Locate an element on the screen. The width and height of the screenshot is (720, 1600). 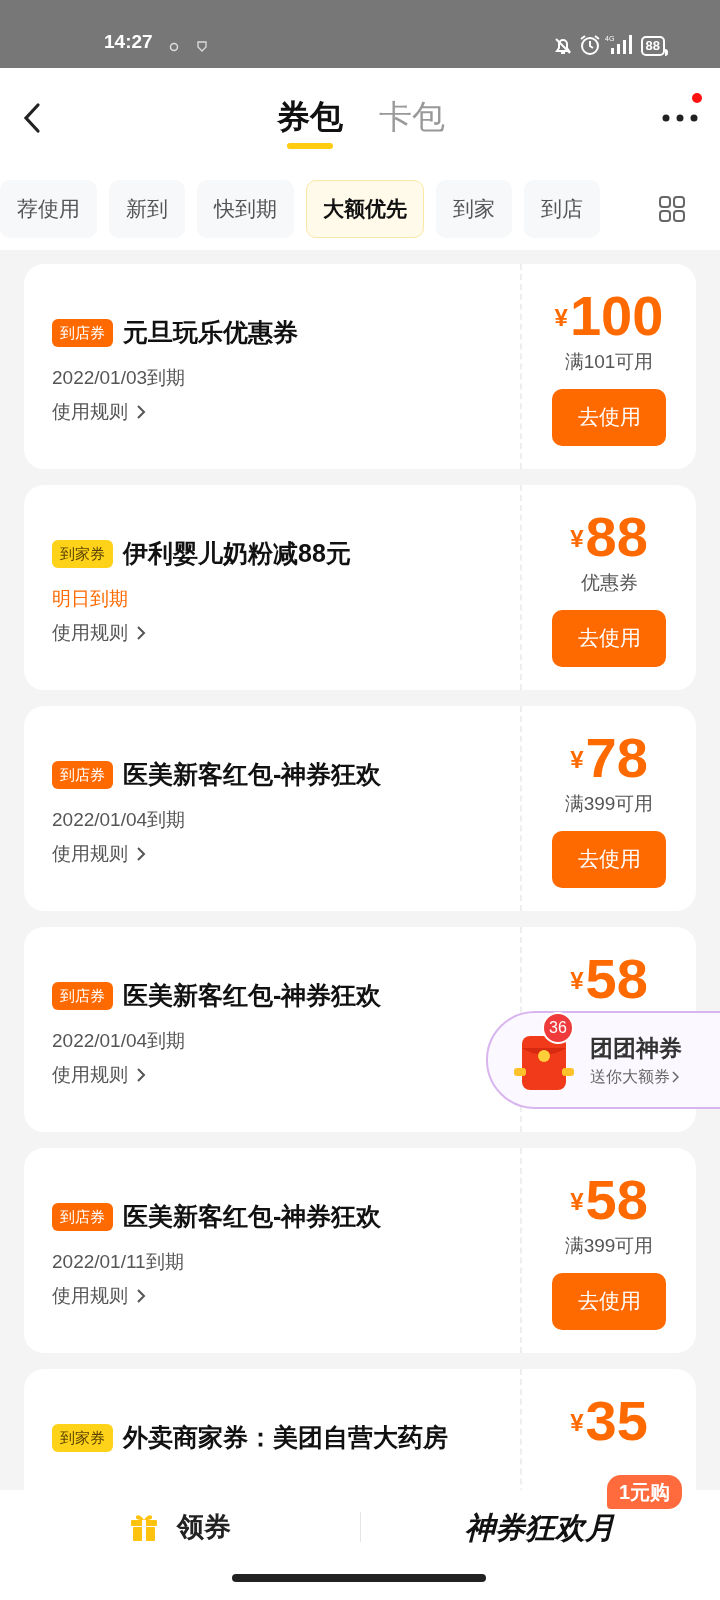
promo-title: 团团神券 is located at coordinates (636, 1048).